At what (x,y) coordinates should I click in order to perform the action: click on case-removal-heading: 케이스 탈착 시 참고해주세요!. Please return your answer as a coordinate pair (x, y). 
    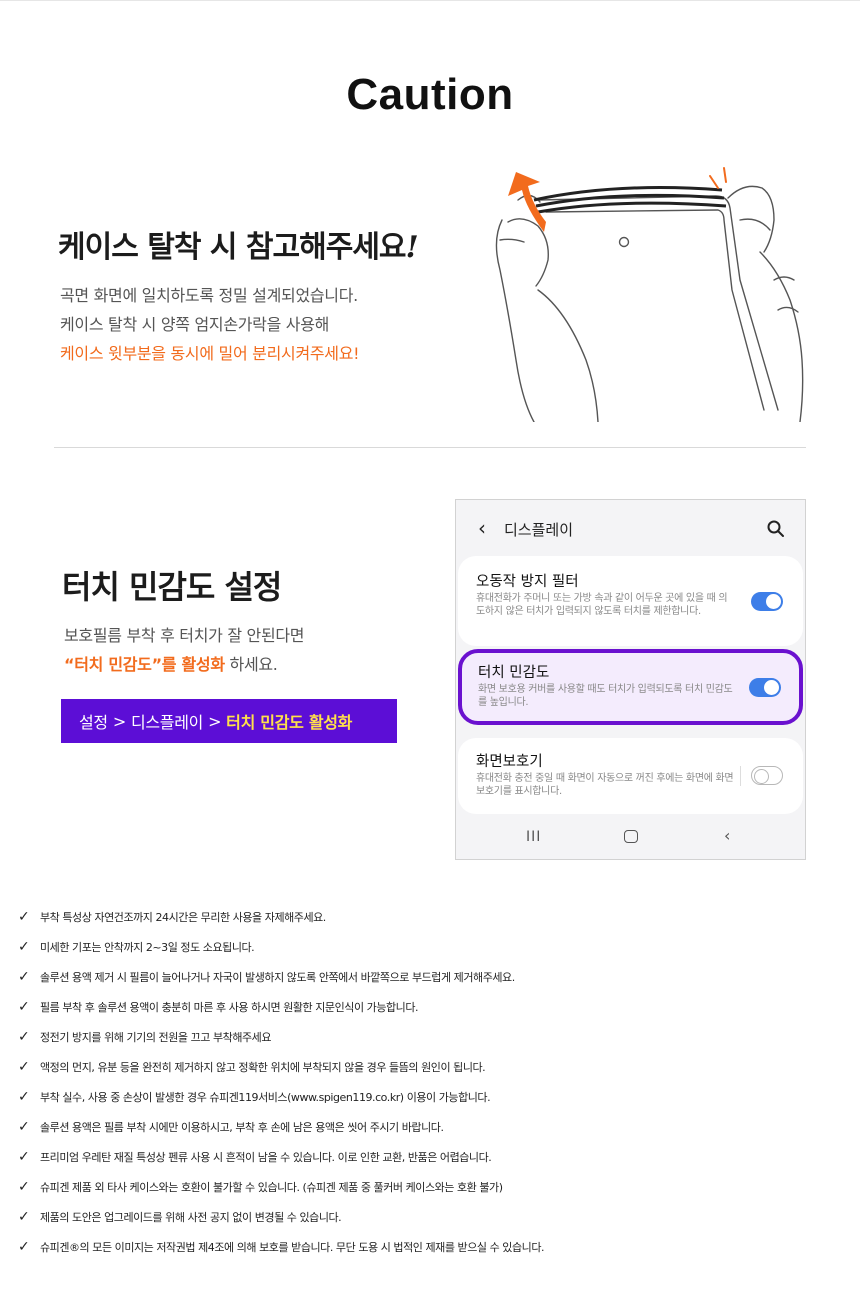
    Looking at the image, I should click on (238, 244).